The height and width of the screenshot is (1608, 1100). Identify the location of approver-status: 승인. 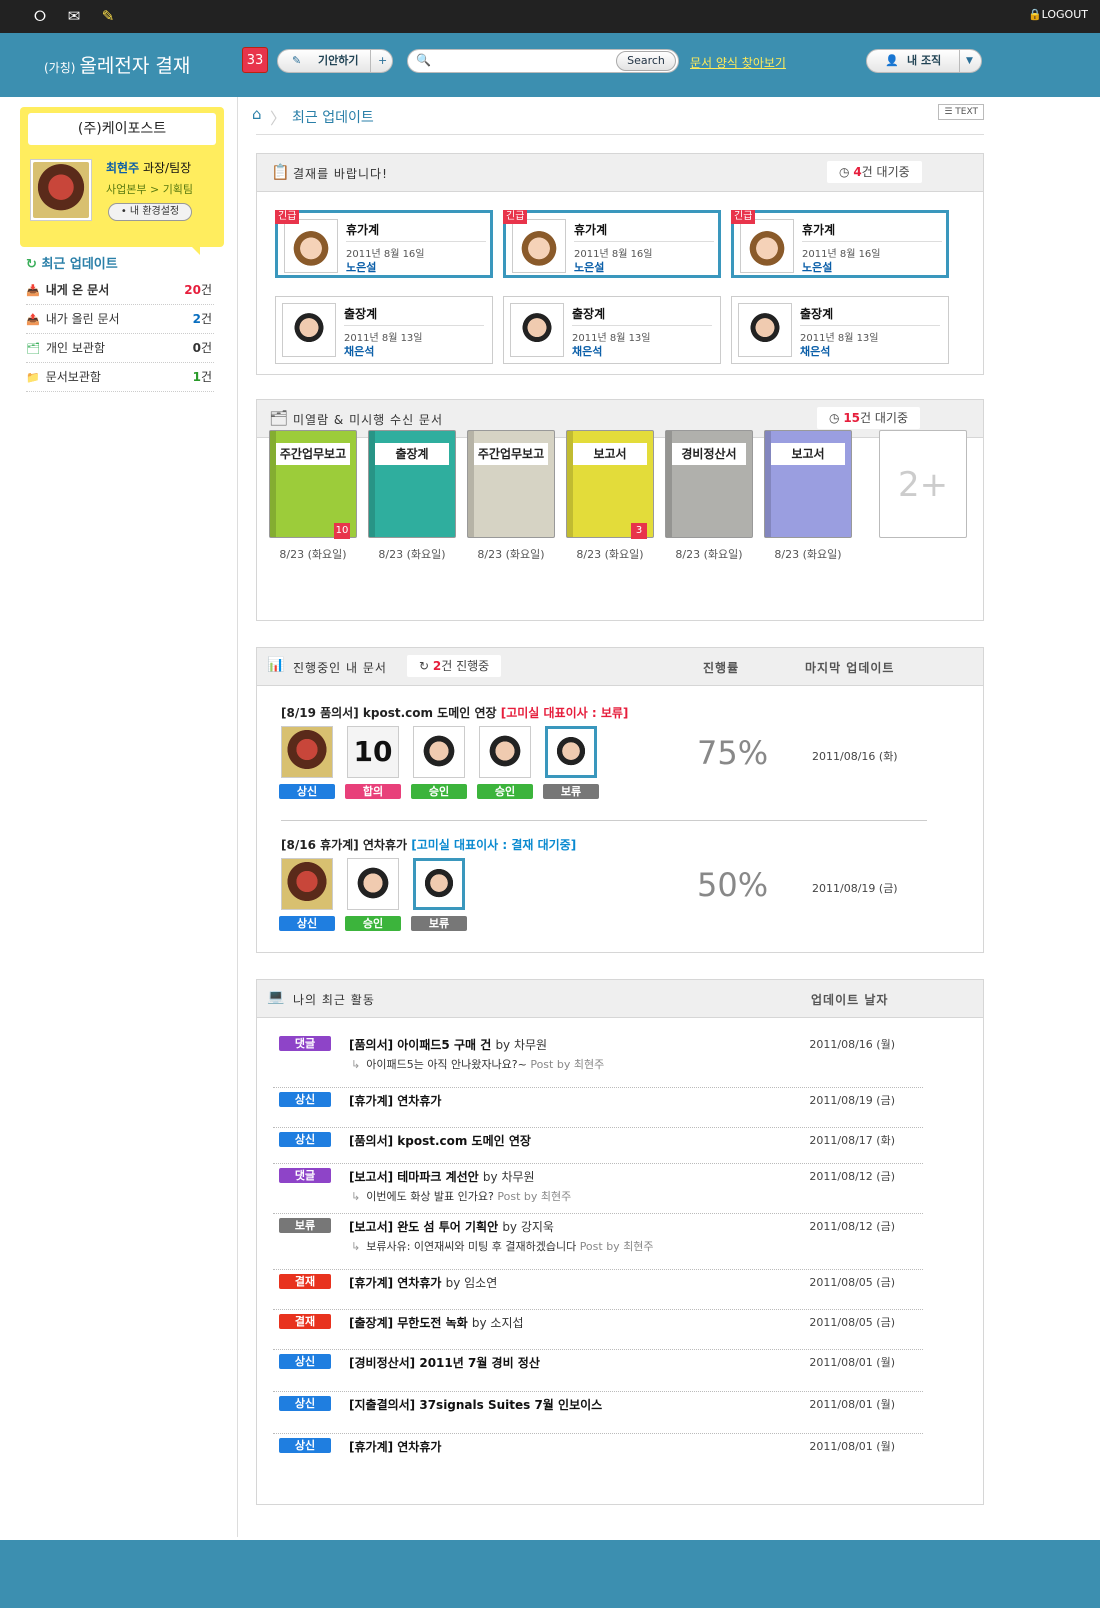
(373, 923).